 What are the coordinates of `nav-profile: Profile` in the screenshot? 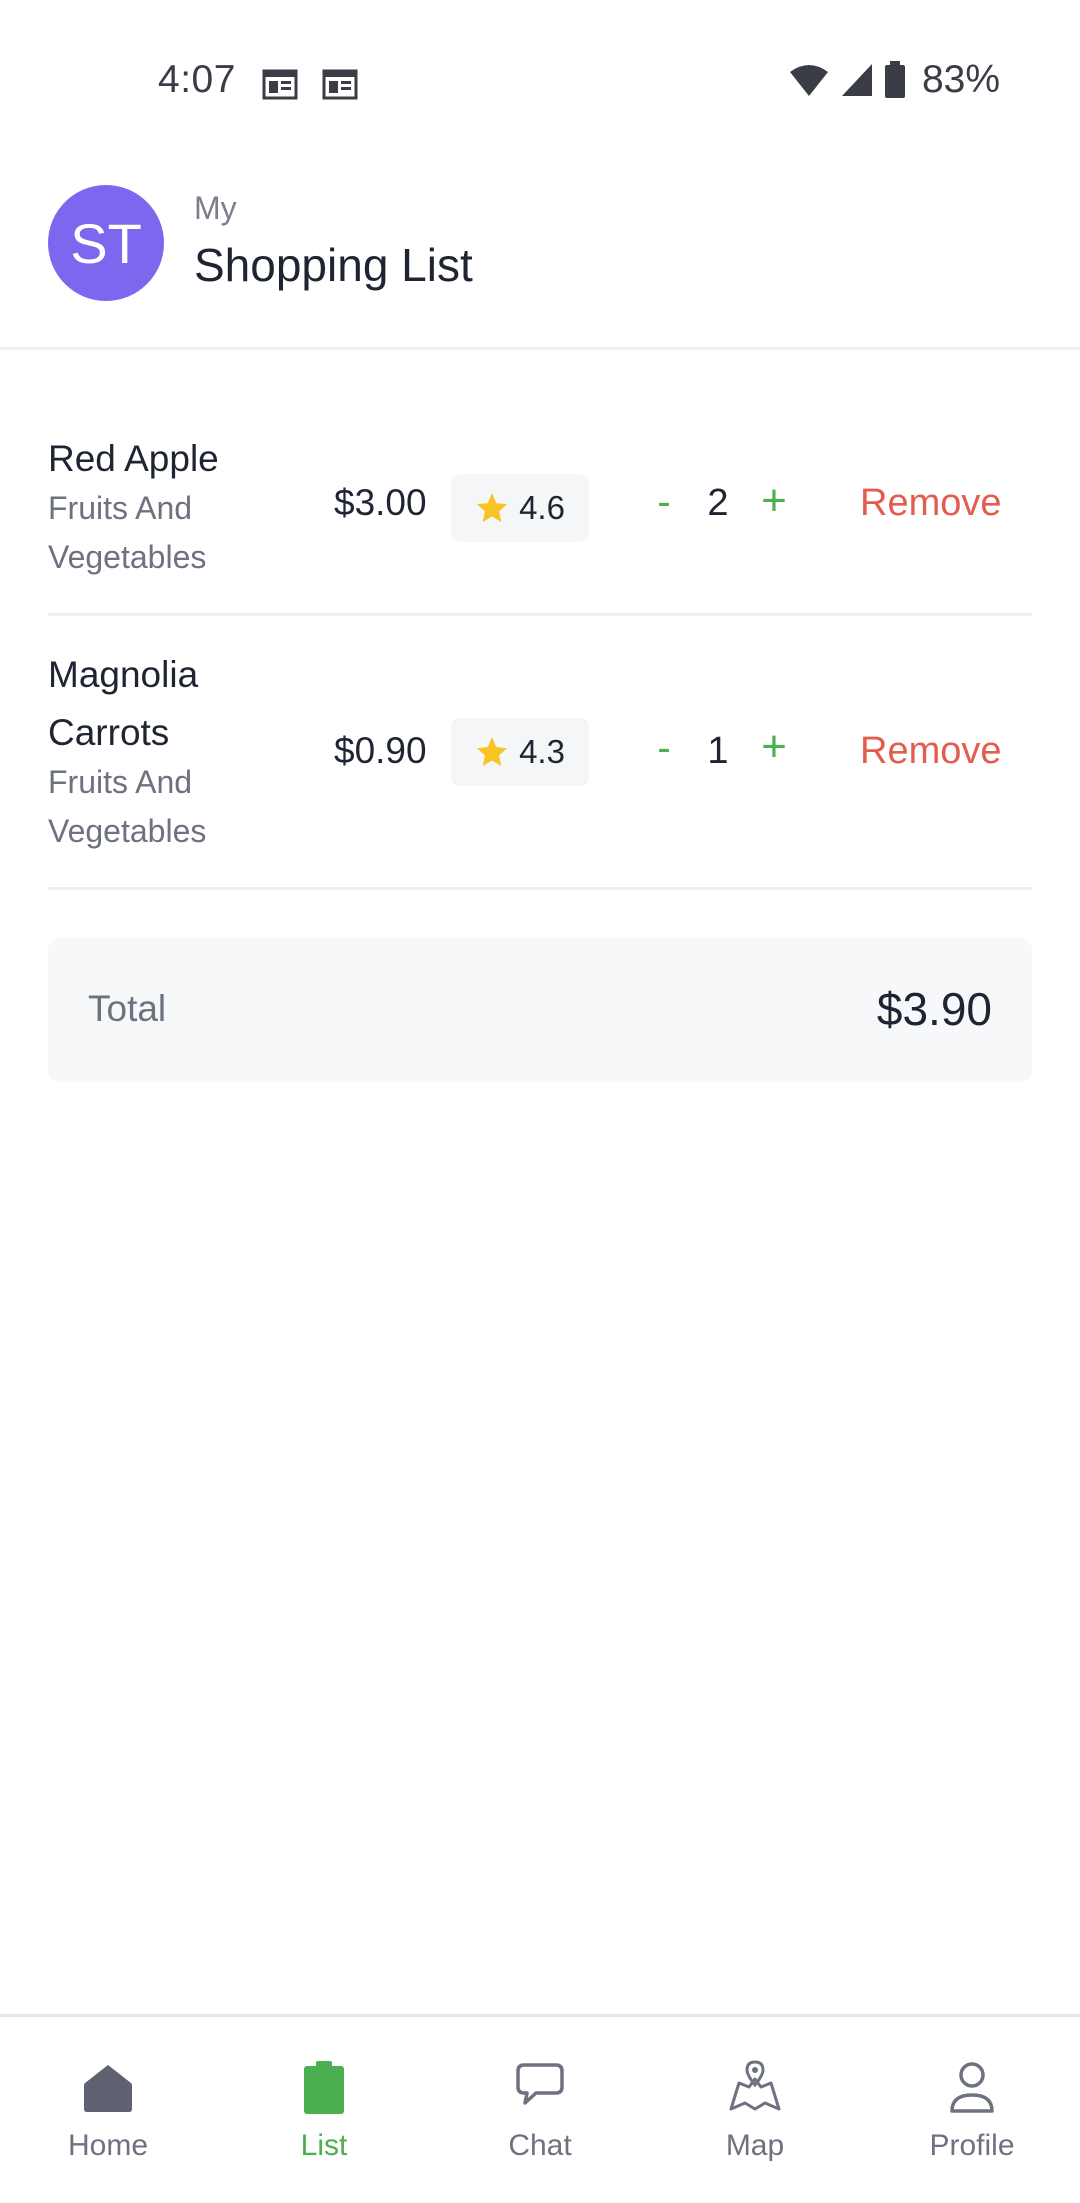 It's located at (972, 2122).